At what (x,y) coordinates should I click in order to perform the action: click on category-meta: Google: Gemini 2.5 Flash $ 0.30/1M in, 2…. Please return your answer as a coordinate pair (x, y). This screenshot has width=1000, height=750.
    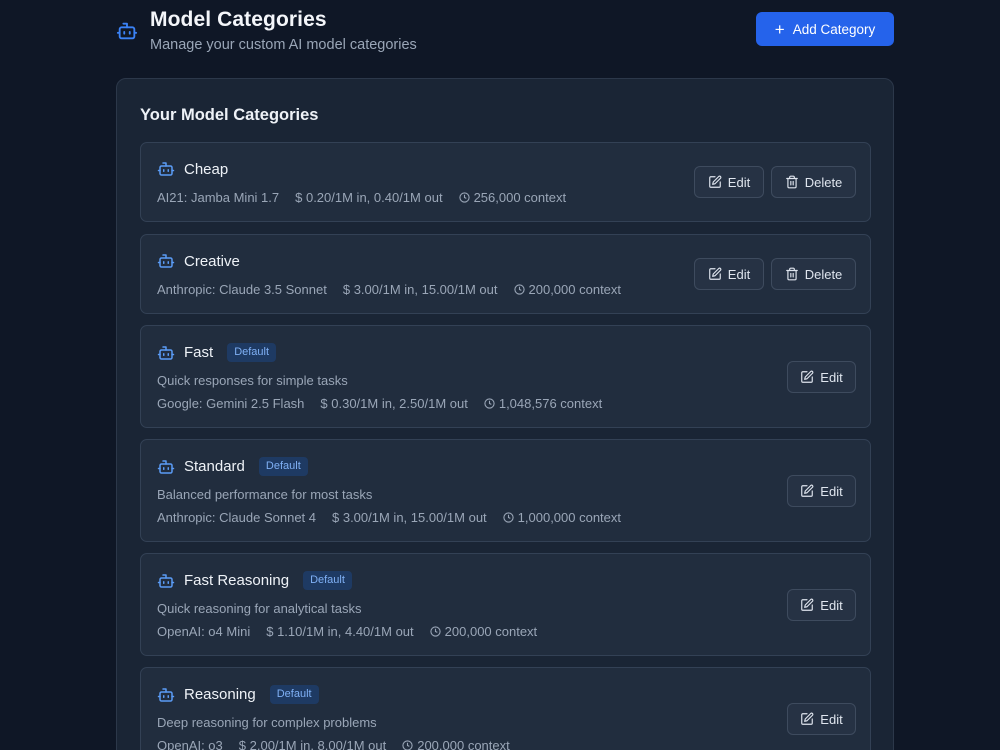
    Looking at the image, I should click on (379, 403).